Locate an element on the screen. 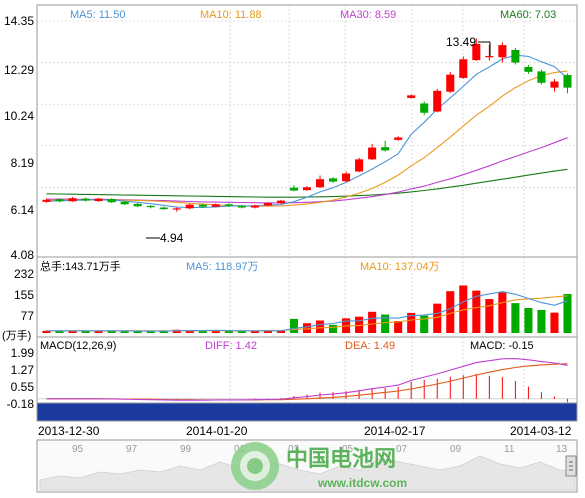 The height and width of the screenshot is (498, 585). watermark-text: 中国电池网 is located at coordinates (341, 458).